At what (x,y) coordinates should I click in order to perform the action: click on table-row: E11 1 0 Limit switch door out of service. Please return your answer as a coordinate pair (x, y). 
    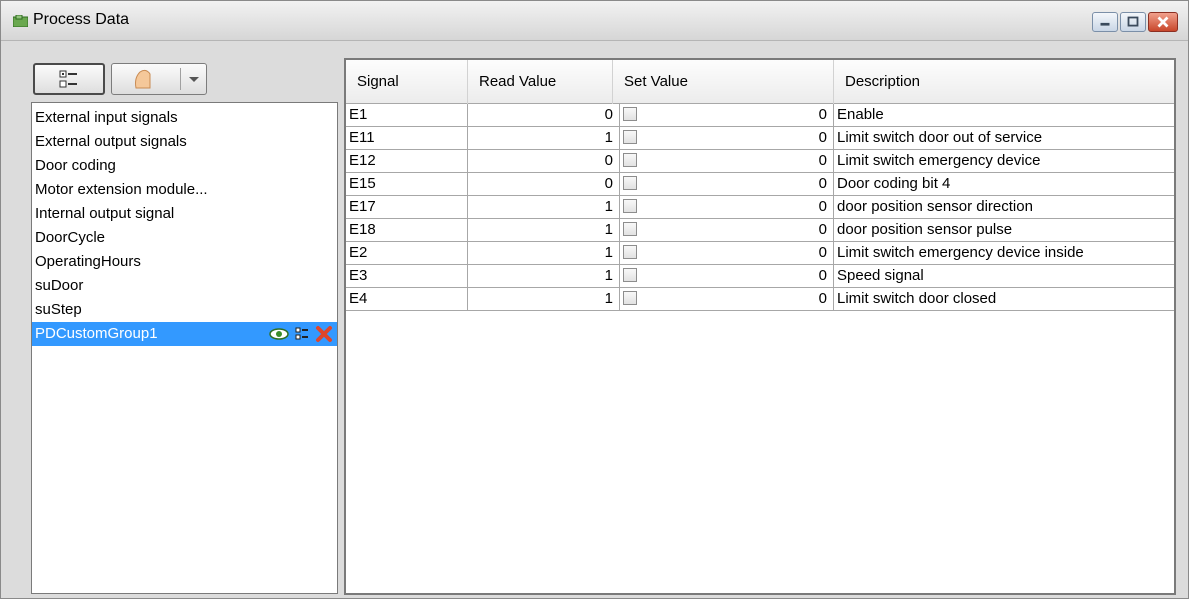
    Looking at the image, I should click on (760, 138).